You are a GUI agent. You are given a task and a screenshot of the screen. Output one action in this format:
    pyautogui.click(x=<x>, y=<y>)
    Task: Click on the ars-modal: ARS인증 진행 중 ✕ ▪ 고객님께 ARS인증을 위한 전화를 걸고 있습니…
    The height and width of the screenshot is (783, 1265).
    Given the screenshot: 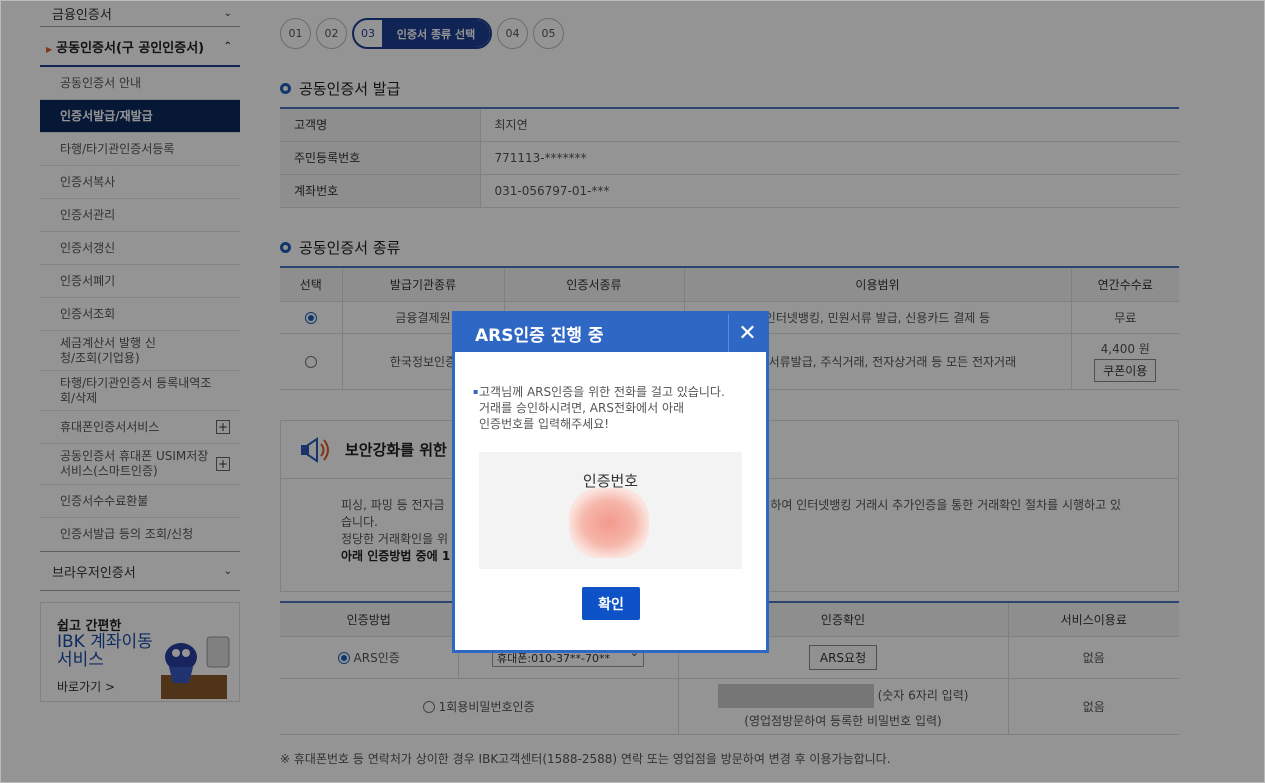 What is the action you would take?
    pyautogui.click(x=610, y=482)
    